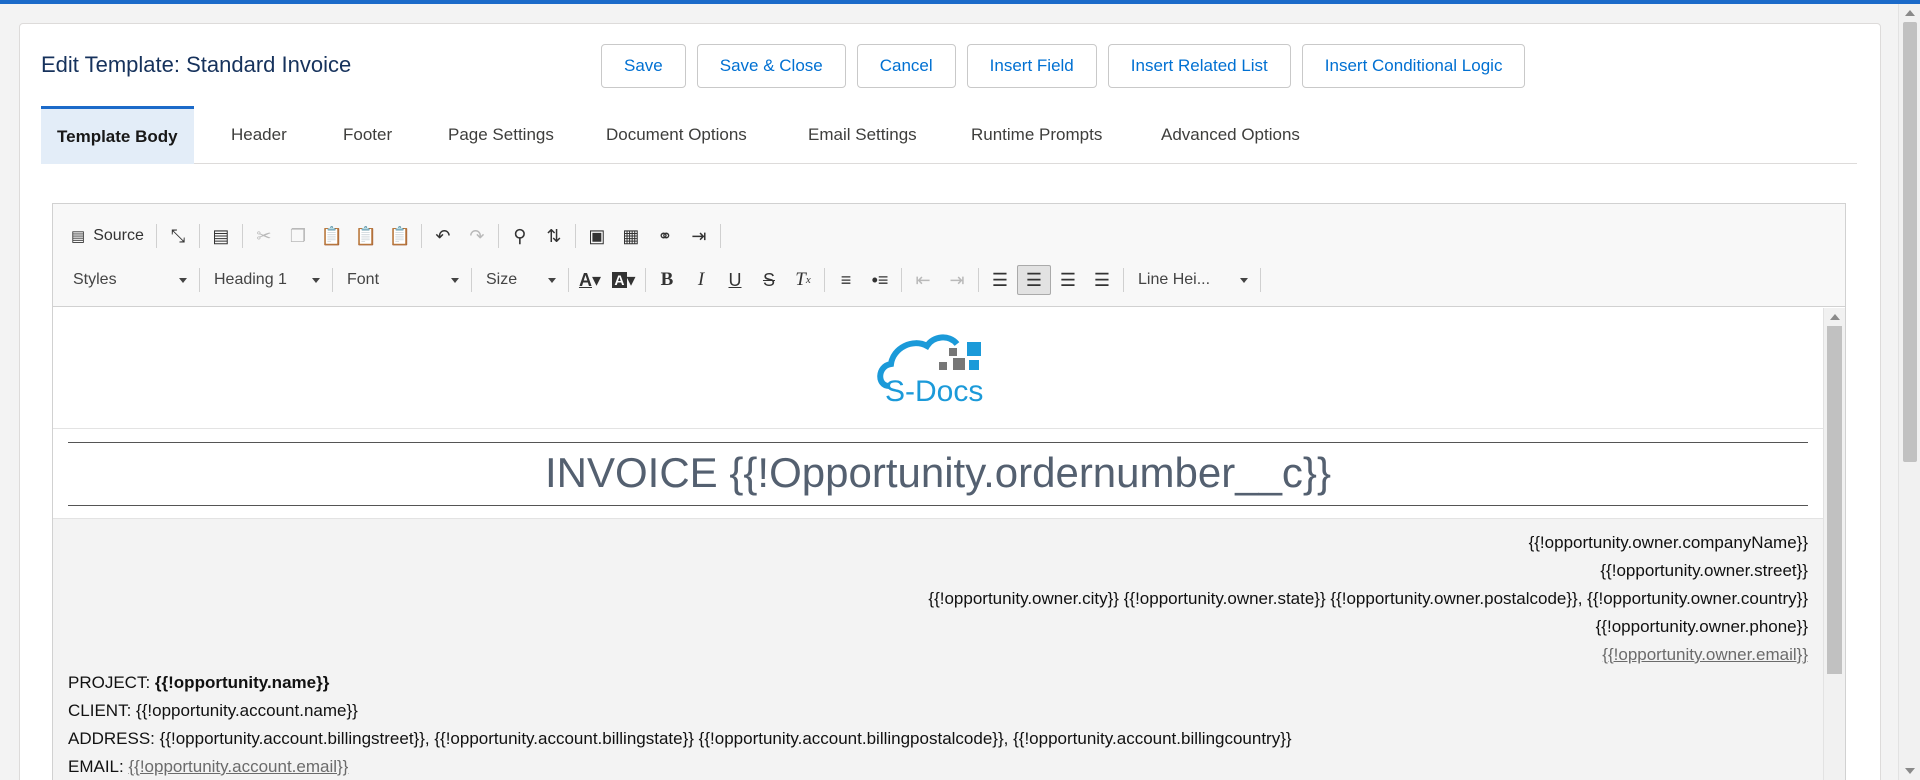 This screenshot has height=780, width=1920. What do you see at coordinates (242, 682) in the screenshot?
I see `project-value: {{!opportunity.name}}` at bounding box center [242, 682].